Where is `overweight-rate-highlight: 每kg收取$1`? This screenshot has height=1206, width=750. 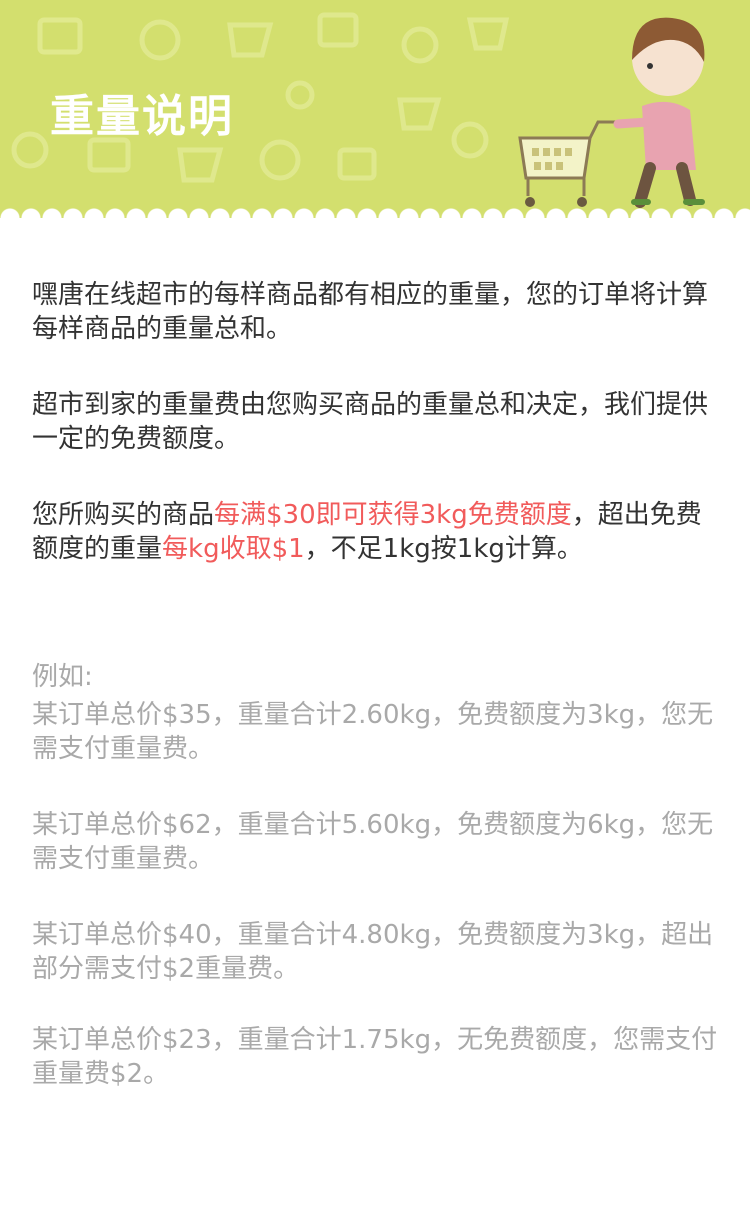 overweight-rate-highlight: 每kg收取$1 is located at coordinates (233, 549).